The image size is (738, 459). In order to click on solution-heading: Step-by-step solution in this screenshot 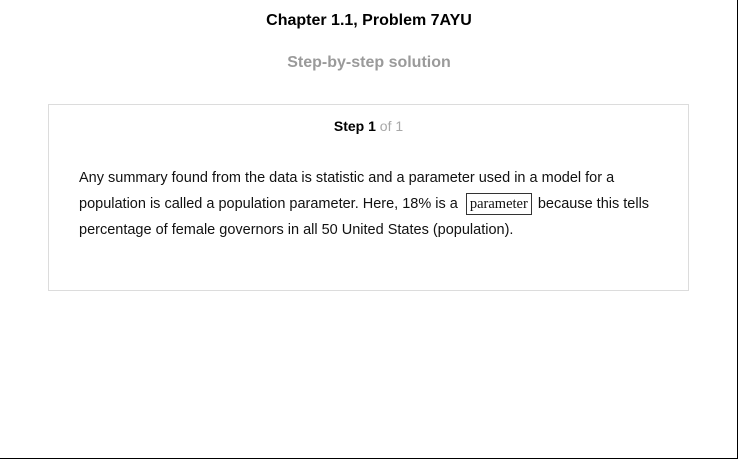, I will do `click(369, 62)`.